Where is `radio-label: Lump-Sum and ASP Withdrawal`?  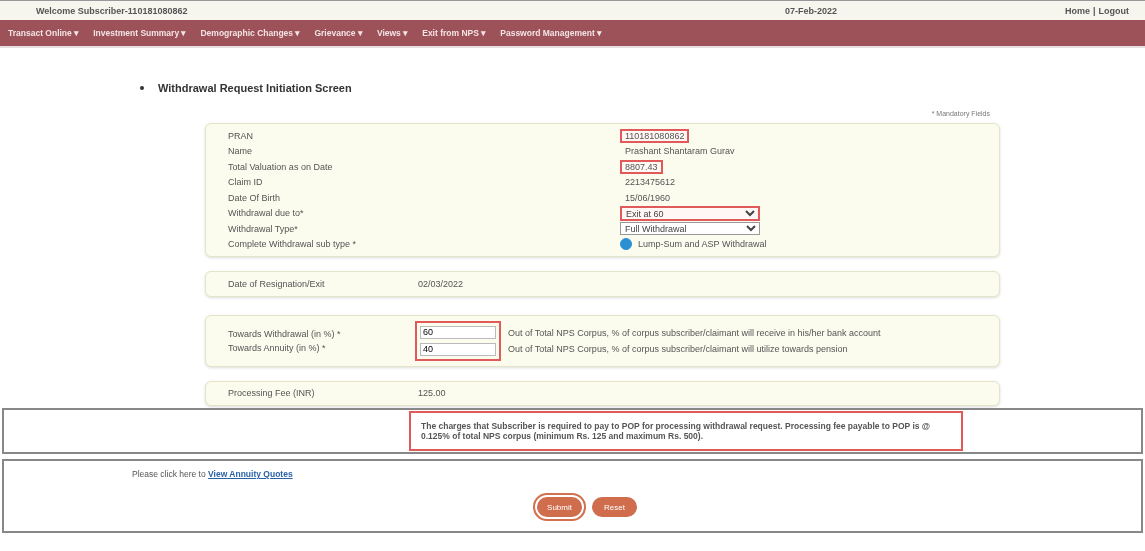
radio-label: Lump-Sum and ASP Withdrawal is located at coordinates (702, 244).